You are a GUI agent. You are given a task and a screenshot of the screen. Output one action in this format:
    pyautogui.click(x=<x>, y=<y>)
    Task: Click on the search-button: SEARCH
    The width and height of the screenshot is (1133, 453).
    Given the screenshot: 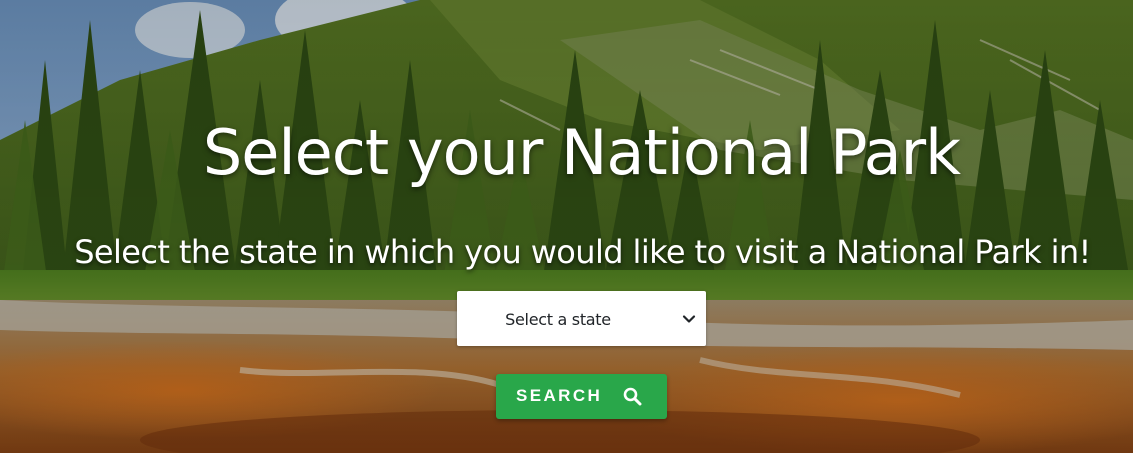 What is the action you would take?
    pyautogui.click(x=581, y=396)
    